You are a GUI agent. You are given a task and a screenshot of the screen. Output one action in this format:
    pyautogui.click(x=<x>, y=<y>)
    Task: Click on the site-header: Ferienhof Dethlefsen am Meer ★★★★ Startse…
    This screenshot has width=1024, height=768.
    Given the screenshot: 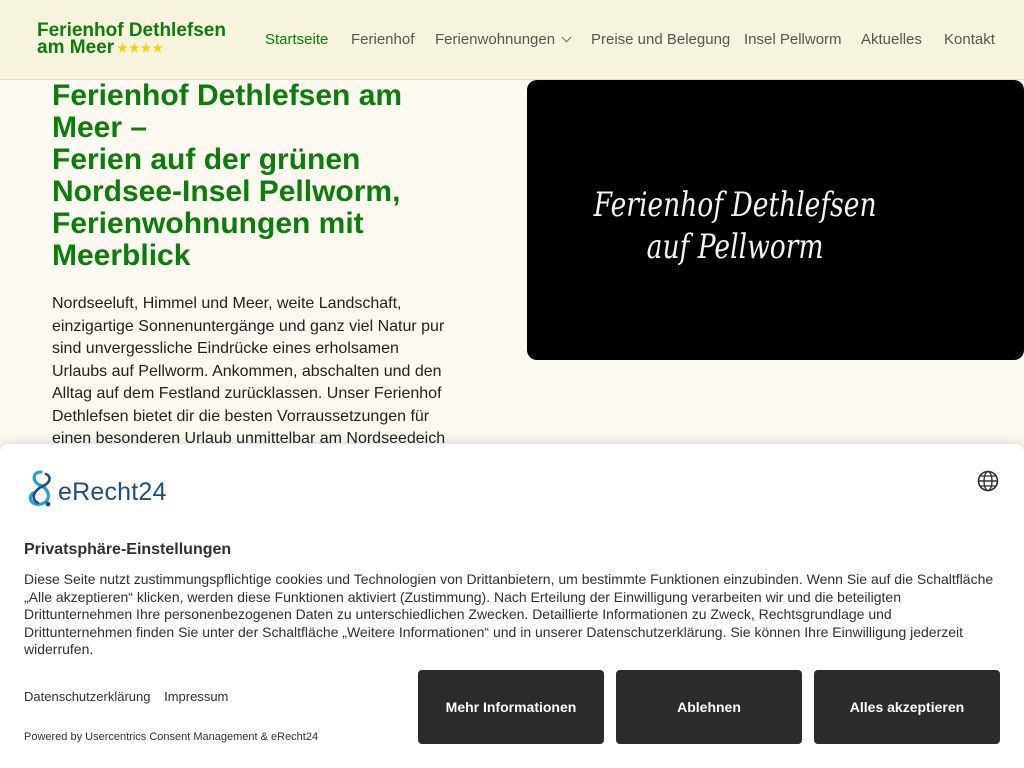 What is the action you would take?
    pyautogui.click(x=512, y=40)
    